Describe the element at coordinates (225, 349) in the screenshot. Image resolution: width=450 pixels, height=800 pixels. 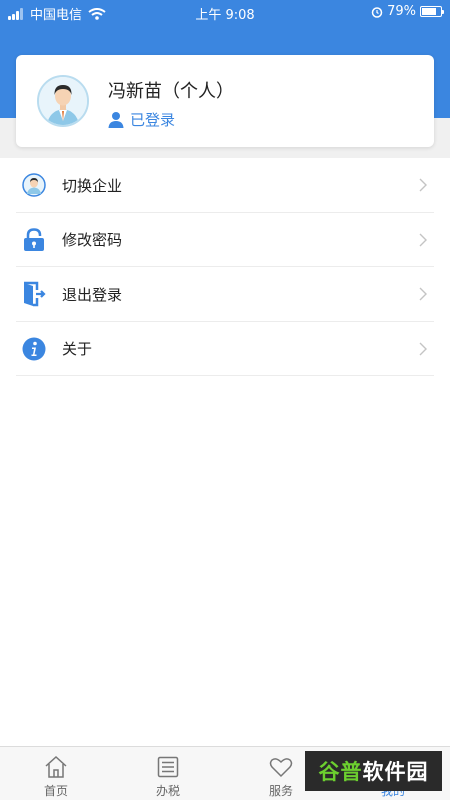
I see `menu-item-about: 关于` at that location.